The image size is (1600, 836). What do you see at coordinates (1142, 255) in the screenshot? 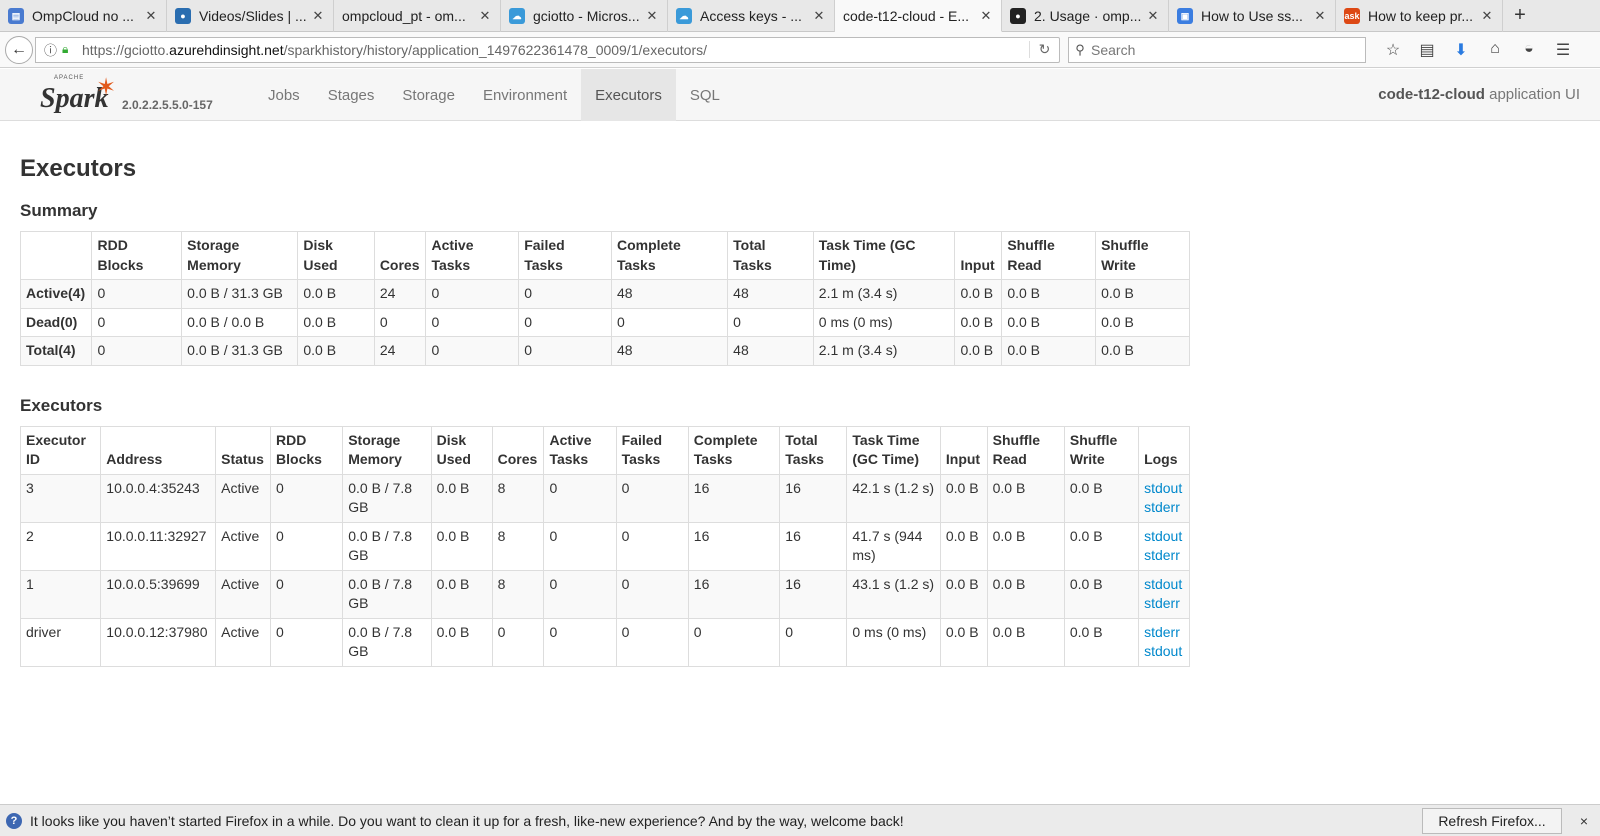
I see `summary-column-header: Shuffle Write` at bounding box center [1142, 255].